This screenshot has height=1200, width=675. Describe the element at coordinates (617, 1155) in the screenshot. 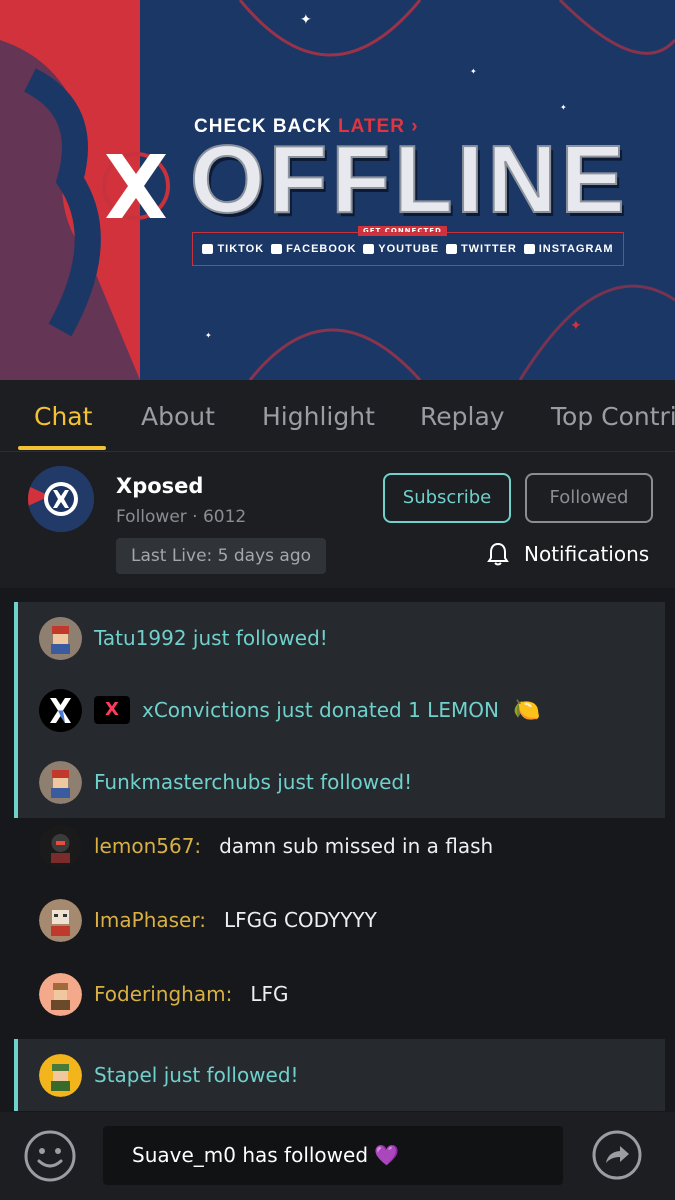

I see `share-arrow-icon` at that location.